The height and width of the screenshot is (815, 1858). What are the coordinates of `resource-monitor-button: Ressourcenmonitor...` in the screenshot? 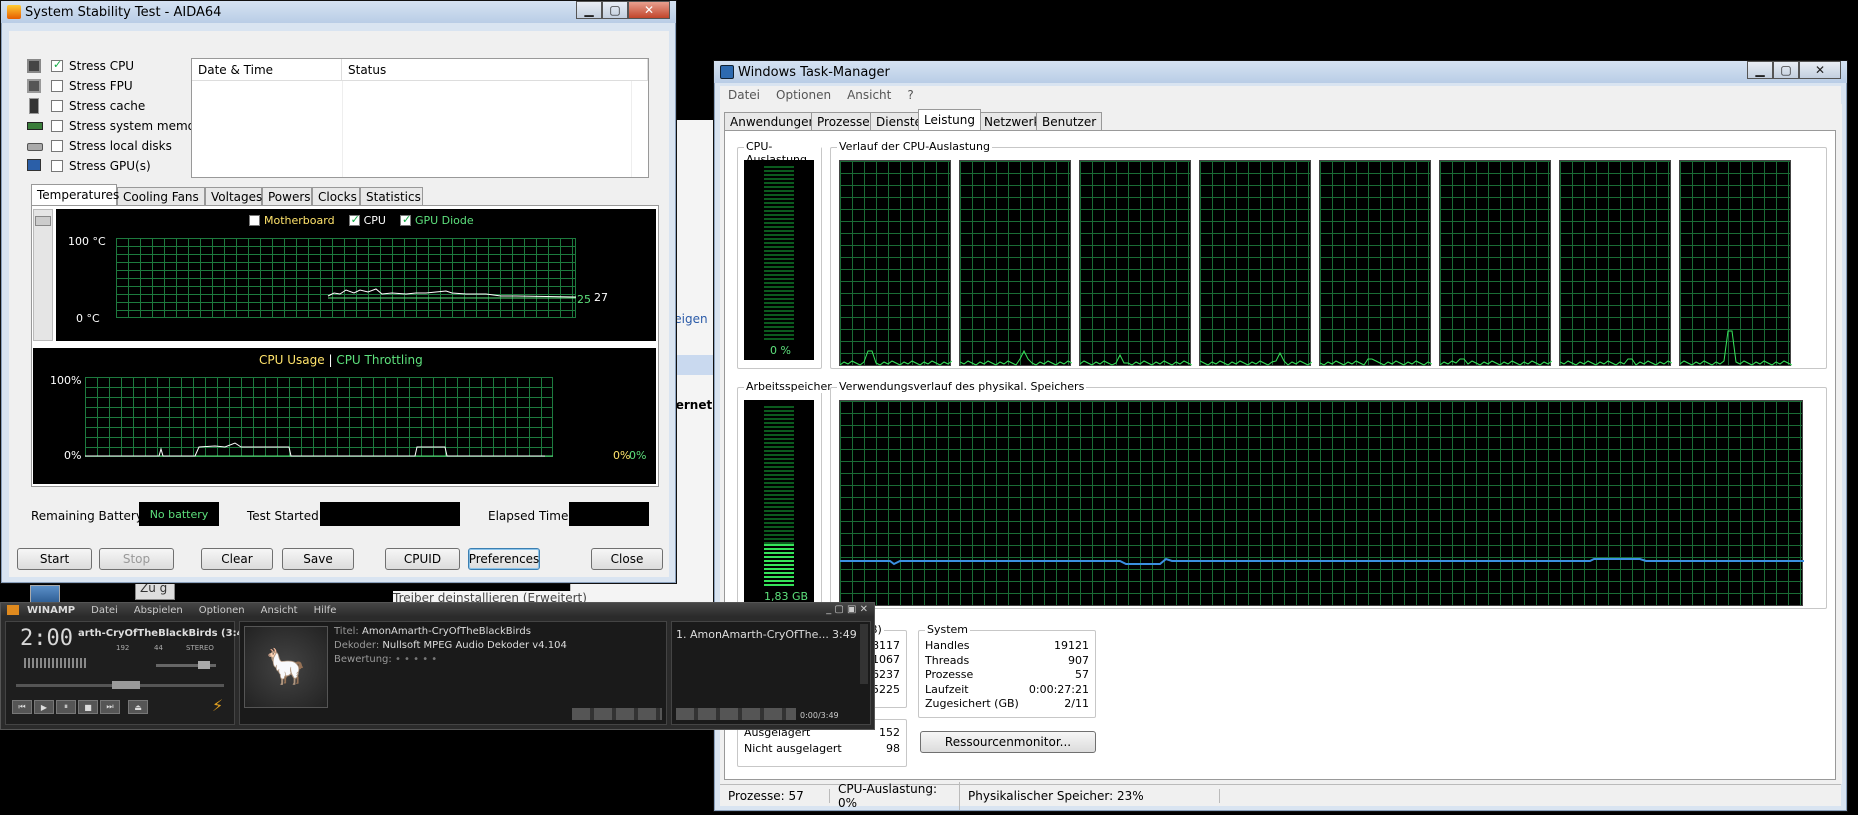 It's located at (1008, 742).